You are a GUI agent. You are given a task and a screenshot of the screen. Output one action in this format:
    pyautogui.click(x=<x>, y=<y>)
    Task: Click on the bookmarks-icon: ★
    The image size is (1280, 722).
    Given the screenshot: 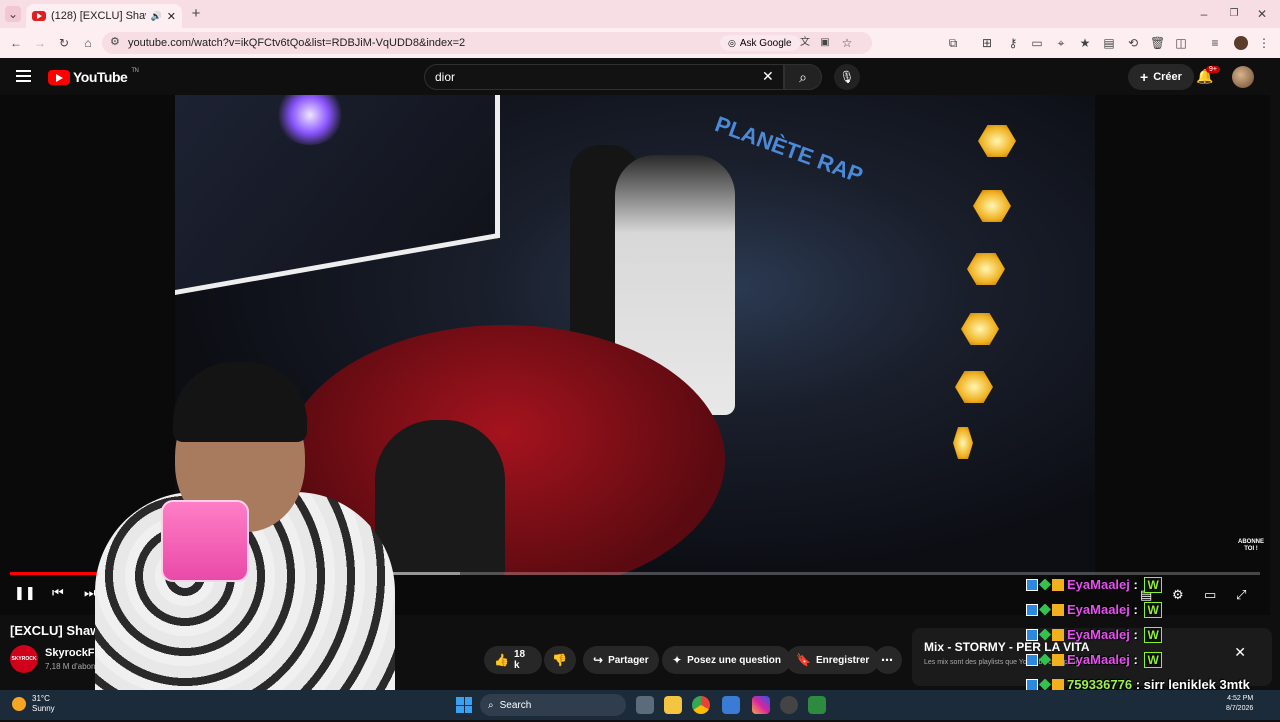 What is the action you would take?
    pyautogui.click(x=1085, y=43)
    